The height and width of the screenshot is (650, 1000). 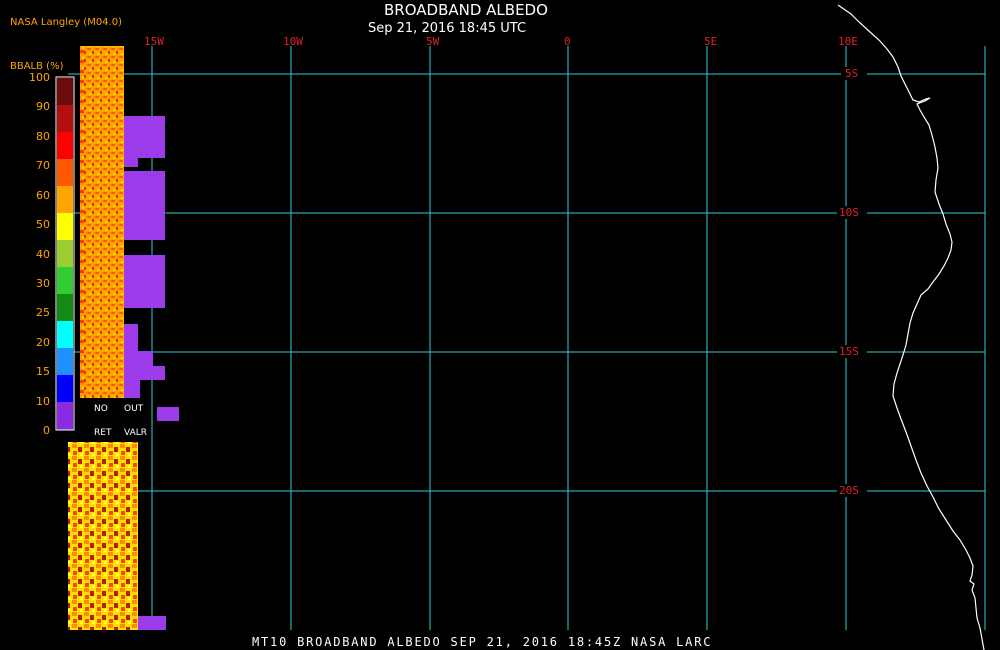 What do you see at coordinates (567, 41) in the screenshot?
I see `lon-label-0: 0` at bounding box center [567, 41].